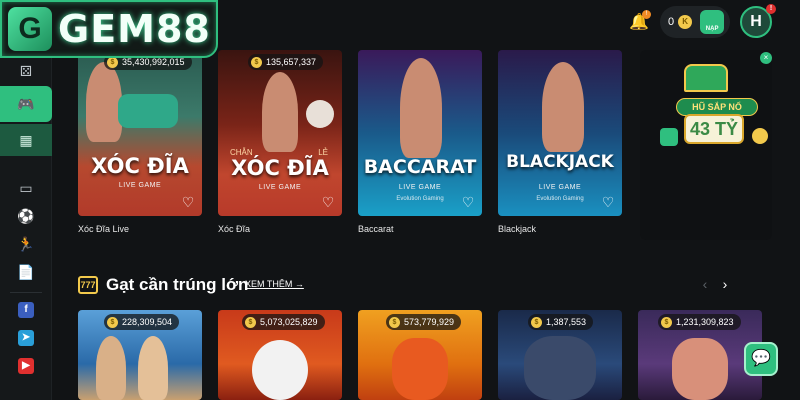 Image resolution: width=800 pixels, height=400 pixels. I want to click on crown-icon, so click(706, 78).